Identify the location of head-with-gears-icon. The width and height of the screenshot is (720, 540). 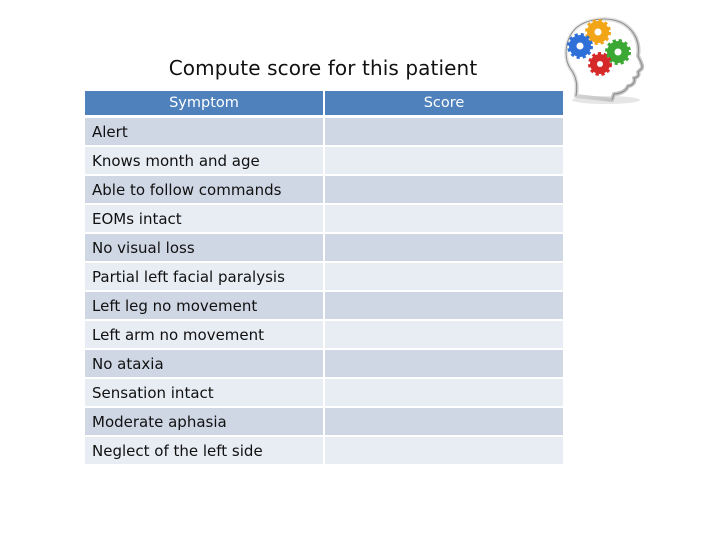
(604, 60).